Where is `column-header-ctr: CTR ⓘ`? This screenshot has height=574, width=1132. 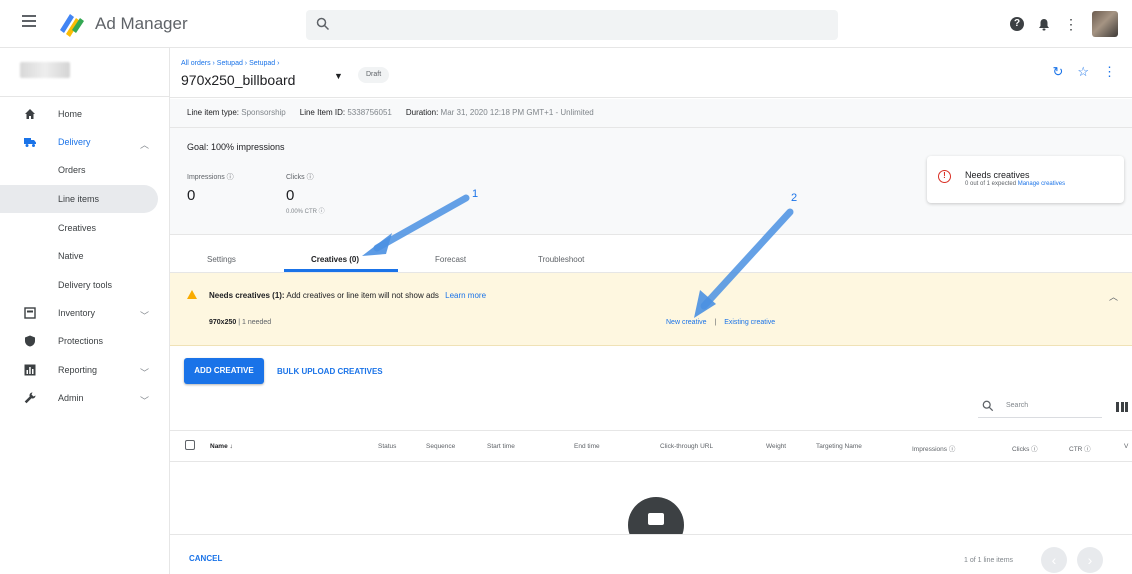
column-header-ctr: CTR ⓘ is located at coordinates (1080, 448).